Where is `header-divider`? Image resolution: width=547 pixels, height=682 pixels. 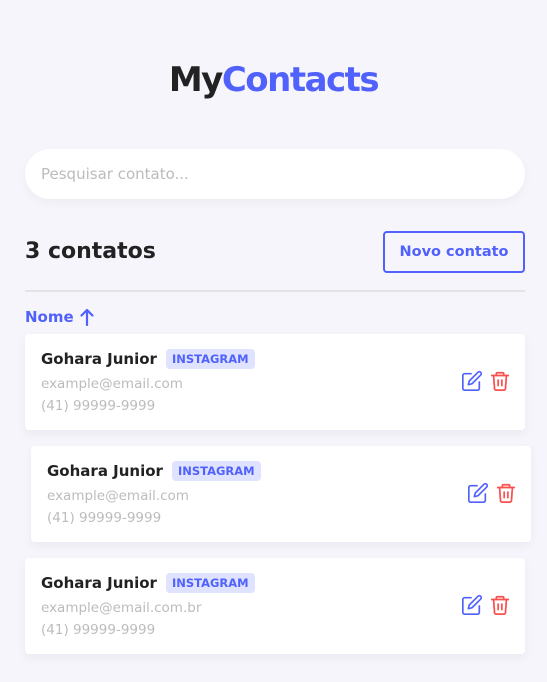 header-divider is located at coordinates (275, 291).